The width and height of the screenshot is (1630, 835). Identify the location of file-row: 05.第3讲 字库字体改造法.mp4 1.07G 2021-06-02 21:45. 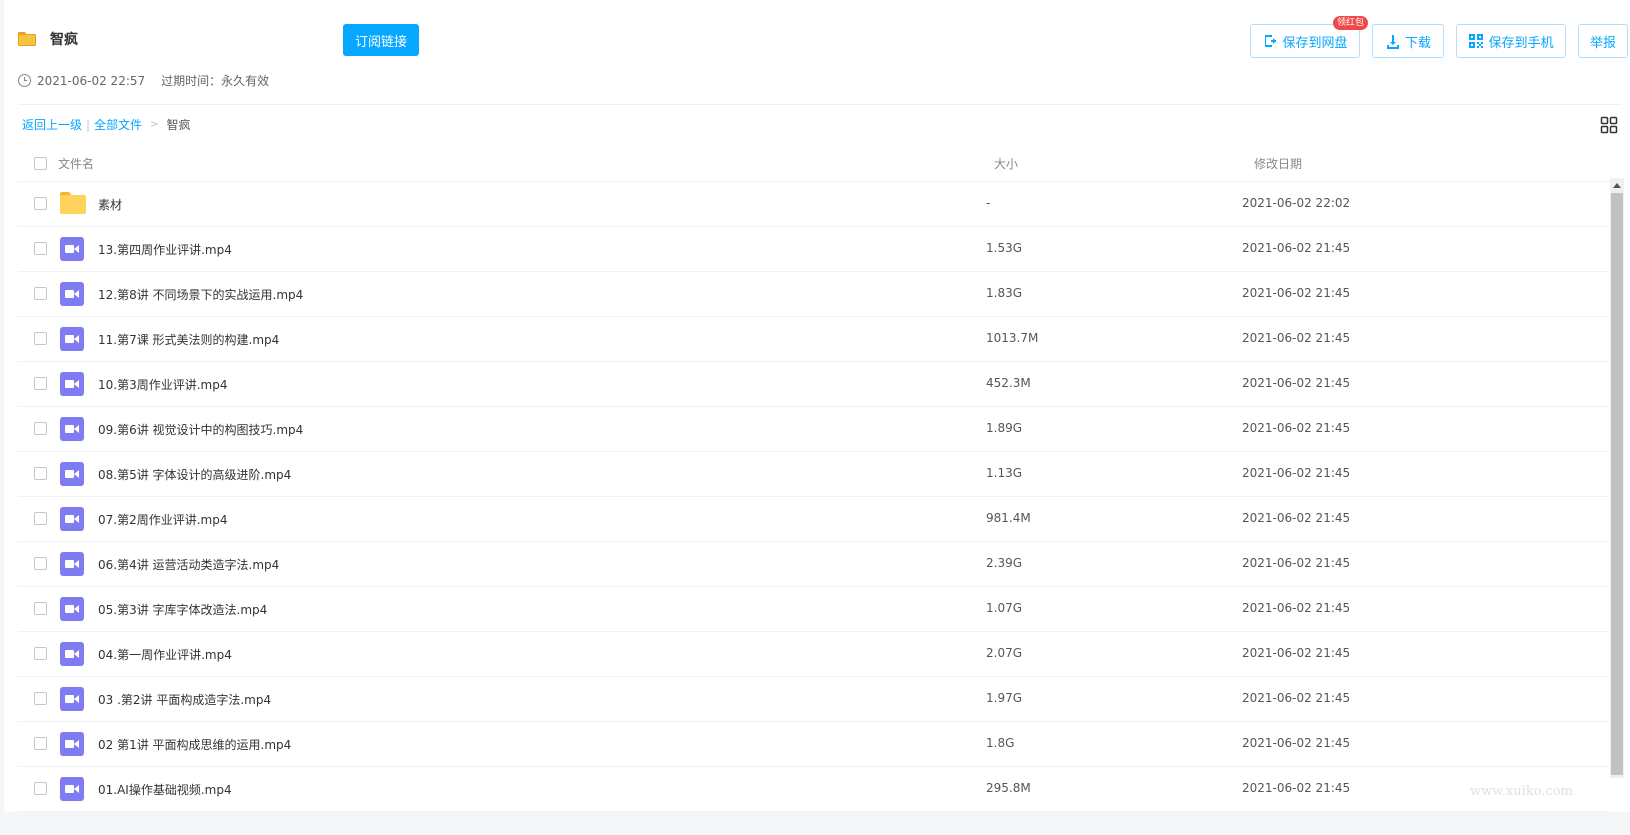
(813, 609).